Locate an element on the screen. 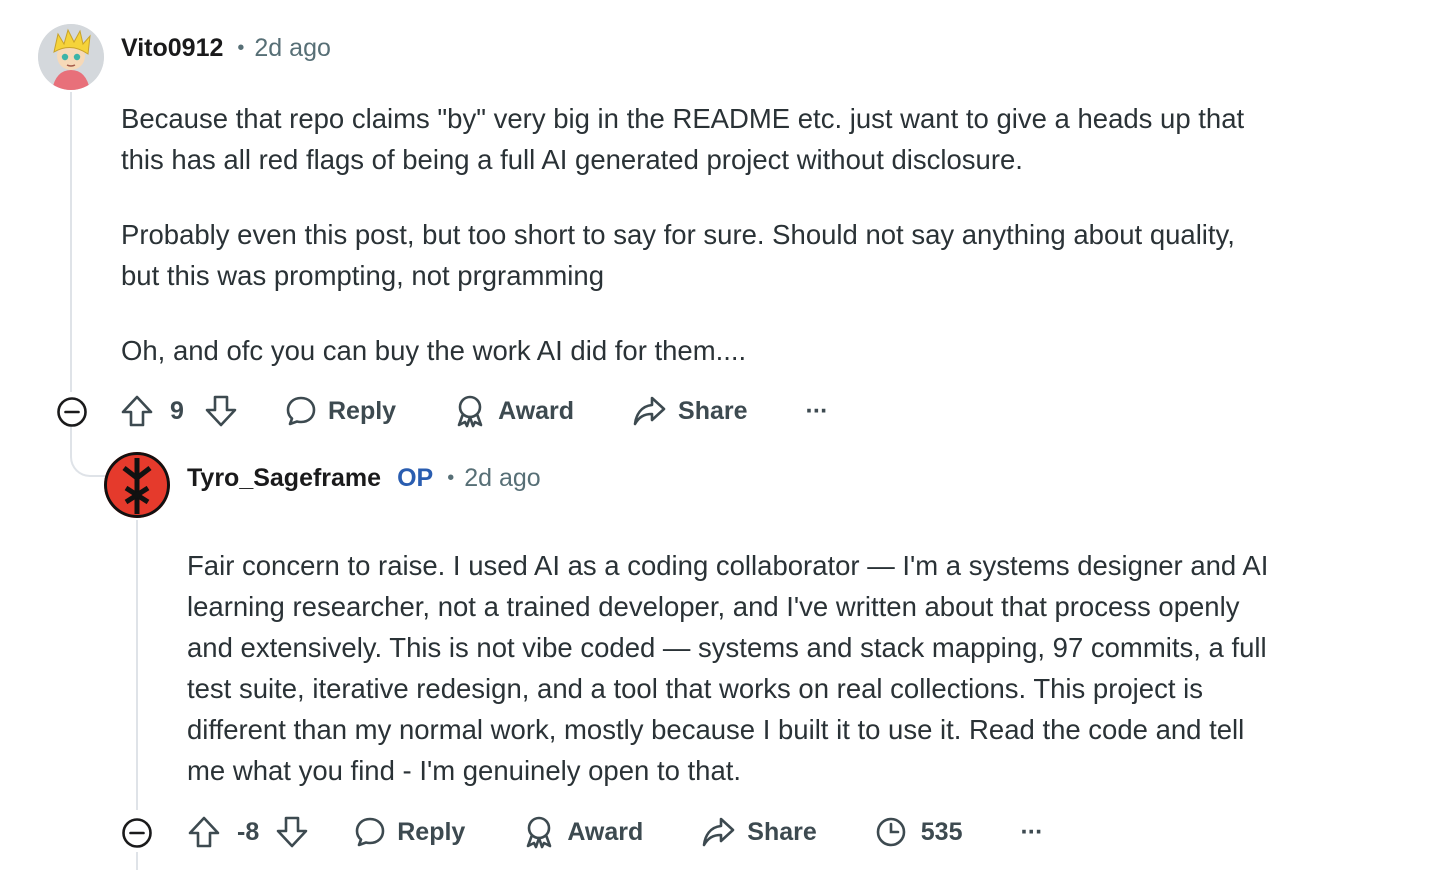 The height and width of the screenshot is (870, 1456). comment-actions: 9 Reply Award Share ··· is located at coordinates (474, 411).